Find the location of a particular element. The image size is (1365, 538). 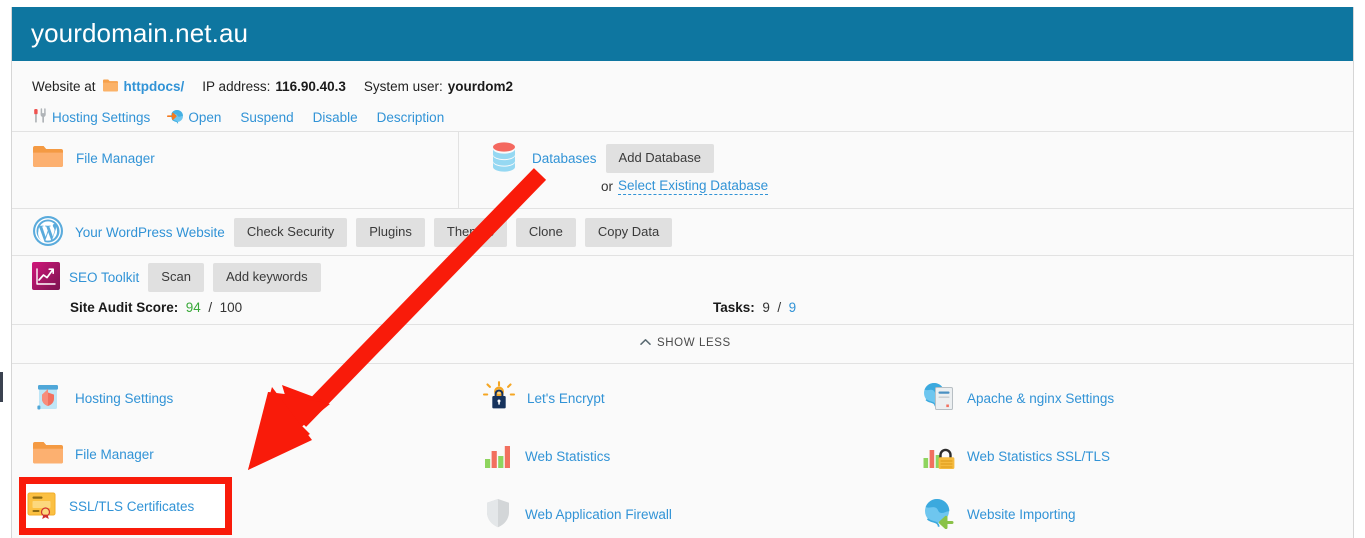

service-lets-encrypt: Let's Encrypt is located at coordinates (543, 398).